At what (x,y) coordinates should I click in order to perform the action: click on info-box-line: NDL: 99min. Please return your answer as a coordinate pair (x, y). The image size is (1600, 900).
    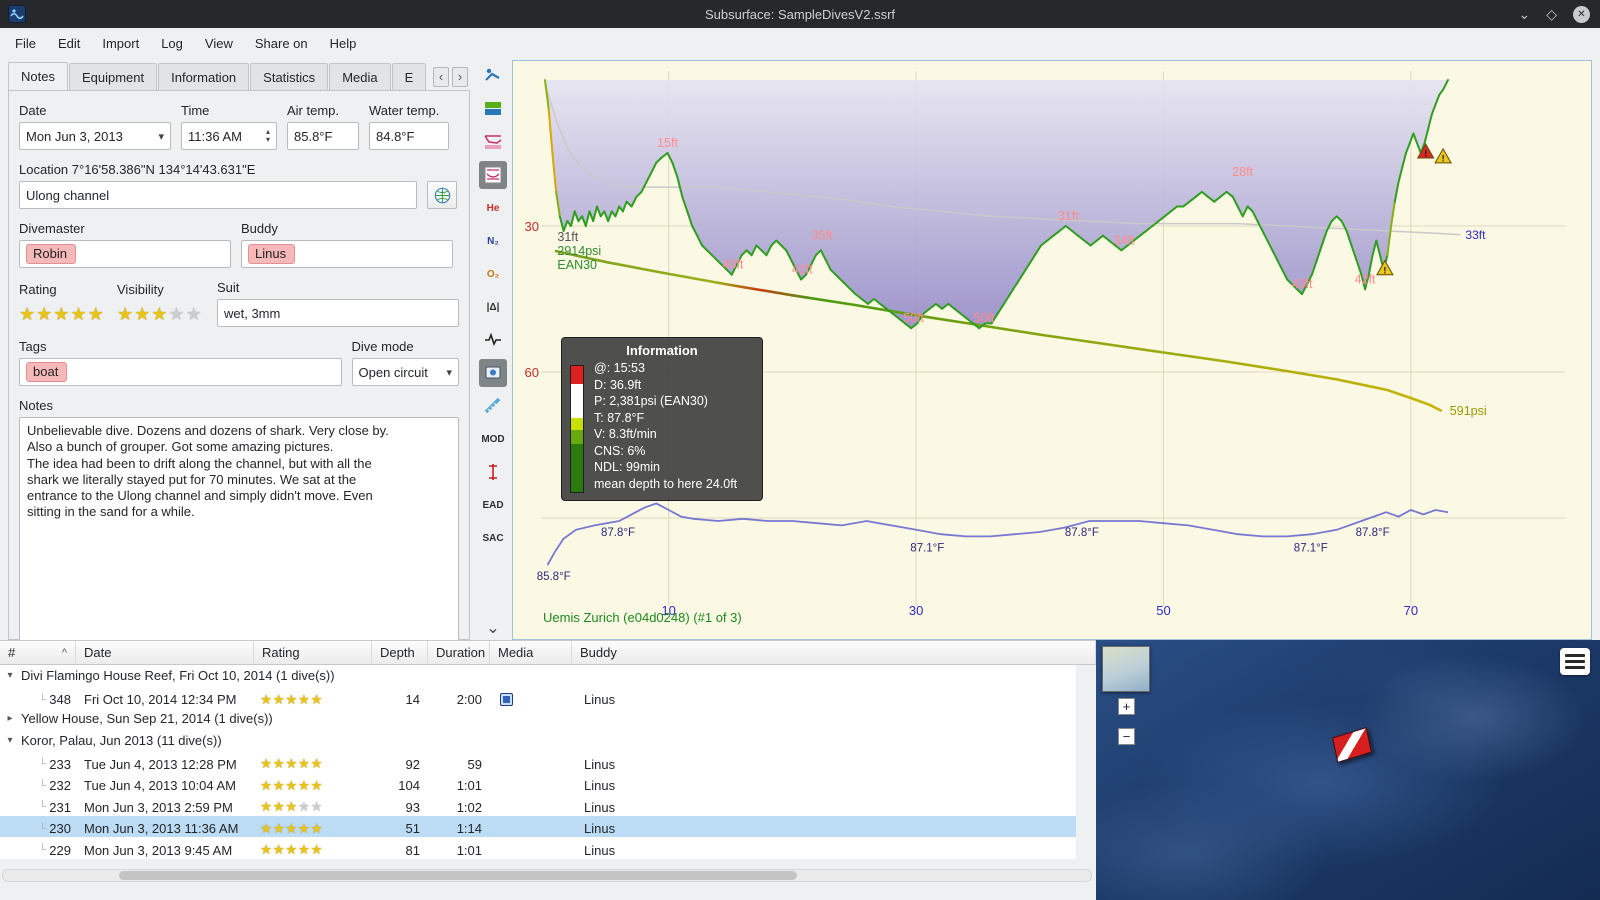
    Looking at the image, I should click on (627, 467).